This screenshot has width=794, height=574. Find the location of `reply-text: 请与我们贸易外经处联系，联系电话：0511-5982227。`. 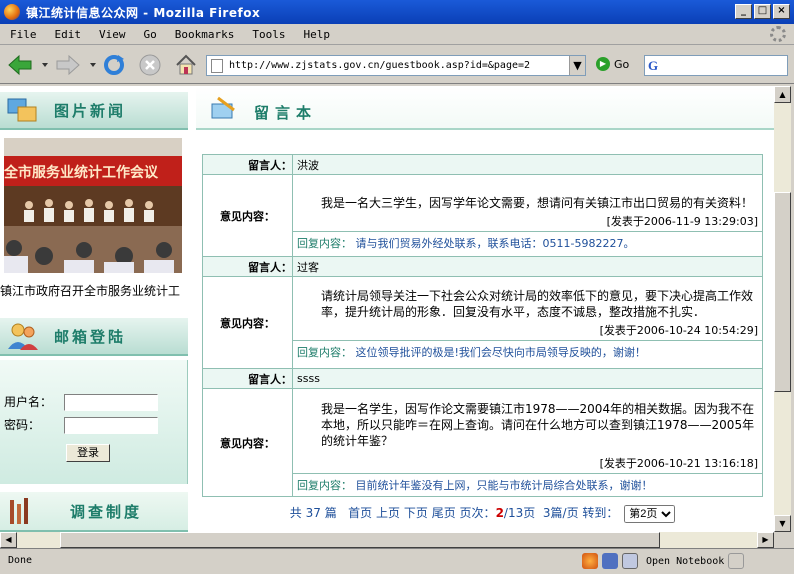

reply-text: 请与我们贸易外经处联系，联系电话：0511-5982227。 is located at coordinates (495, 243).